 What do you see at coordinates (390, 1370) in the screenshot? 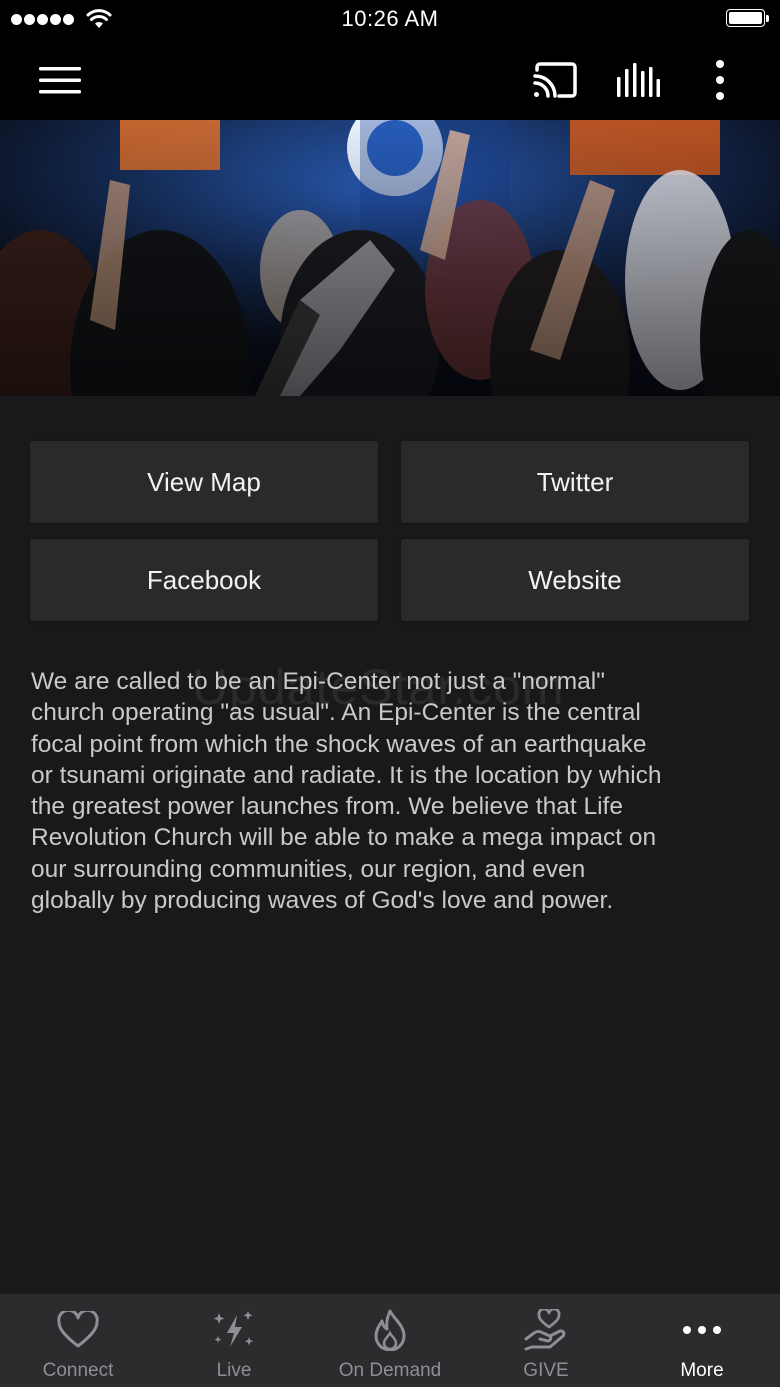
I see `tab-on-demand-label: On Demand` at bounding box center [390, 1370].